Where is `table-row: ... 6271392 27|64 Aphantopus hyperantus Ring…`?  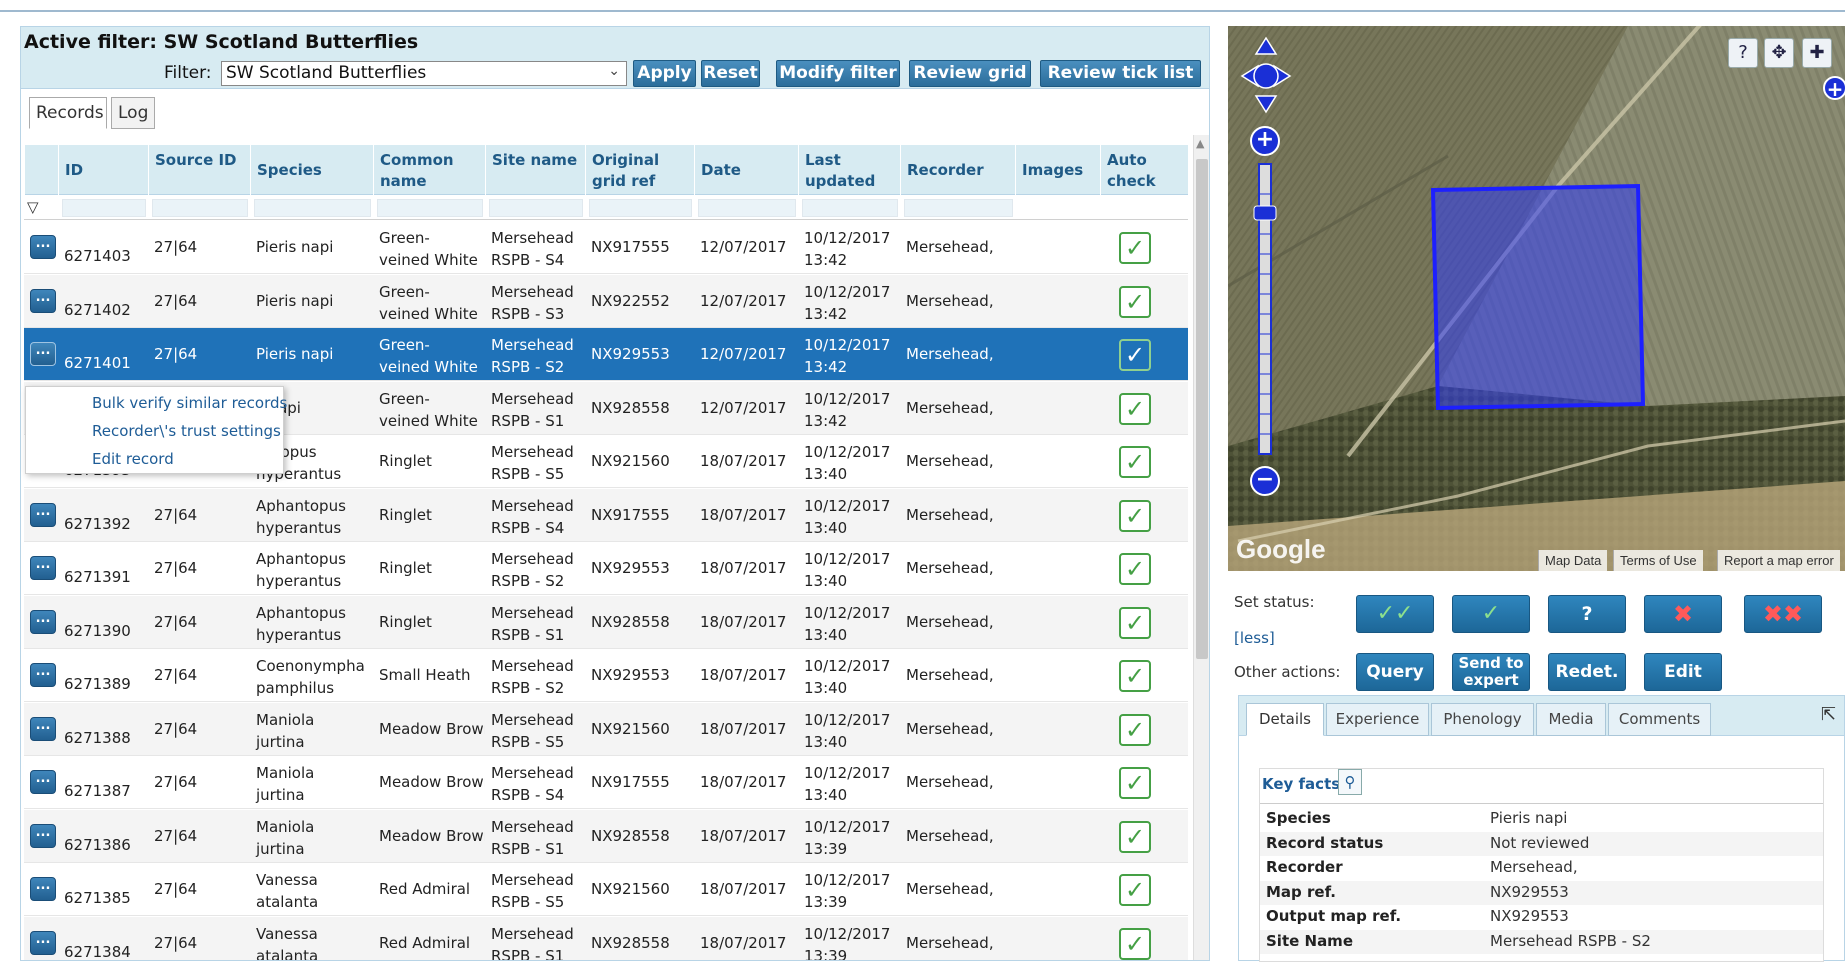 table-row: ... 6271392 27|64 Aphantopus hyperantus Ring… is located at coordinates (606, 515).